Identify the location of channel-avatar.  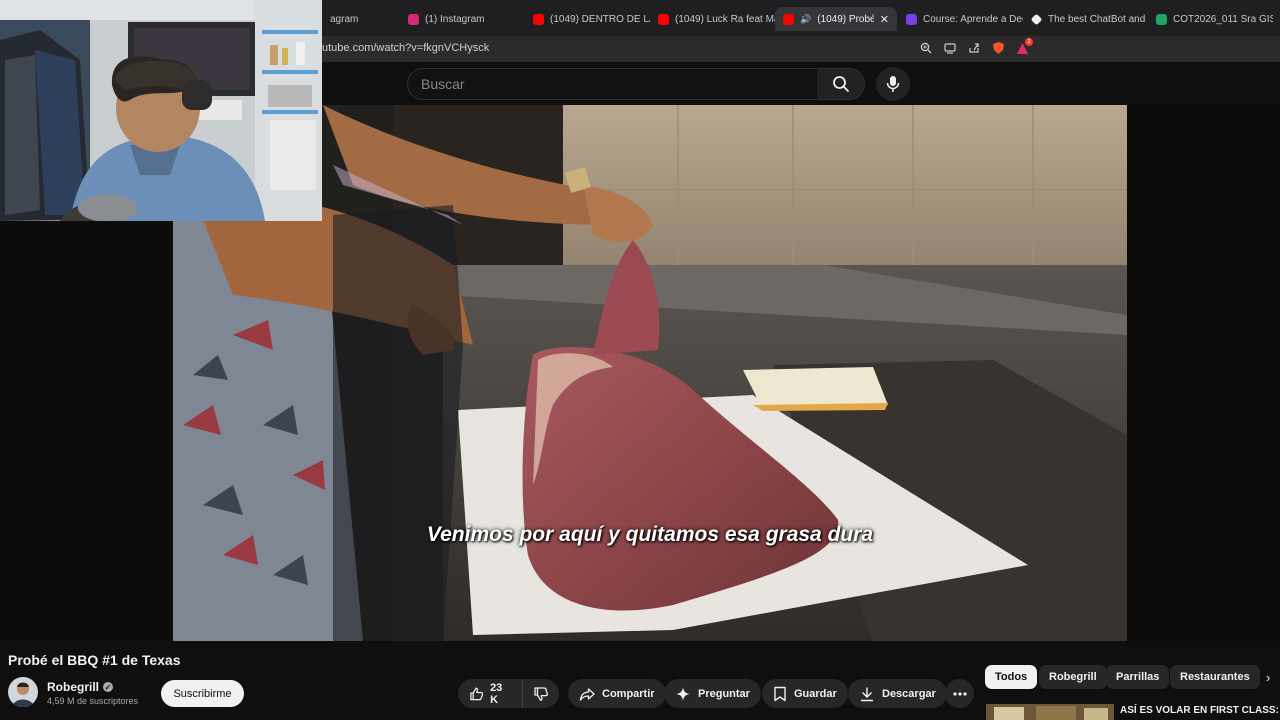
(23, 692).